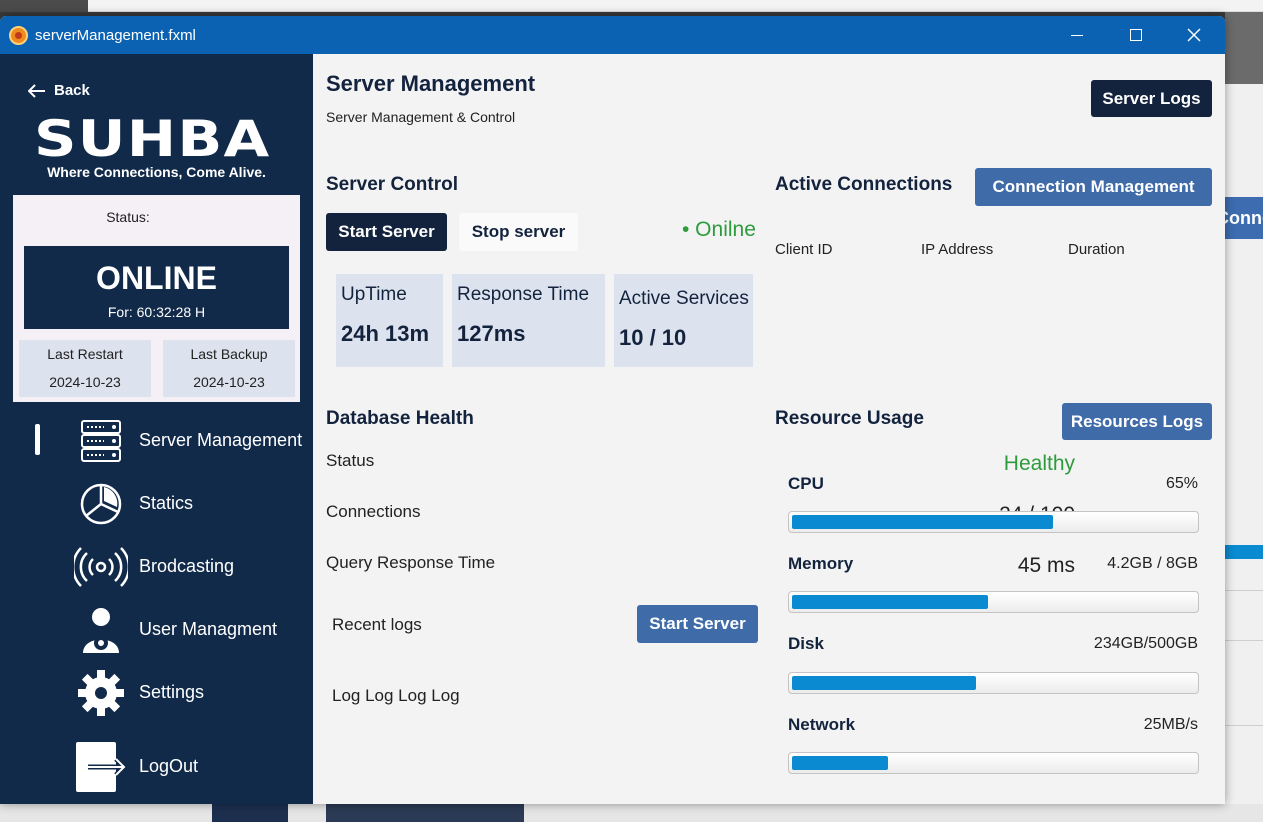 Image resolution: width=1263 pixels, height=822 pixels. What do you see at coordinates (1244, 417) in the screenshot?
I see `background-window` at bounding box center [1244, 417].